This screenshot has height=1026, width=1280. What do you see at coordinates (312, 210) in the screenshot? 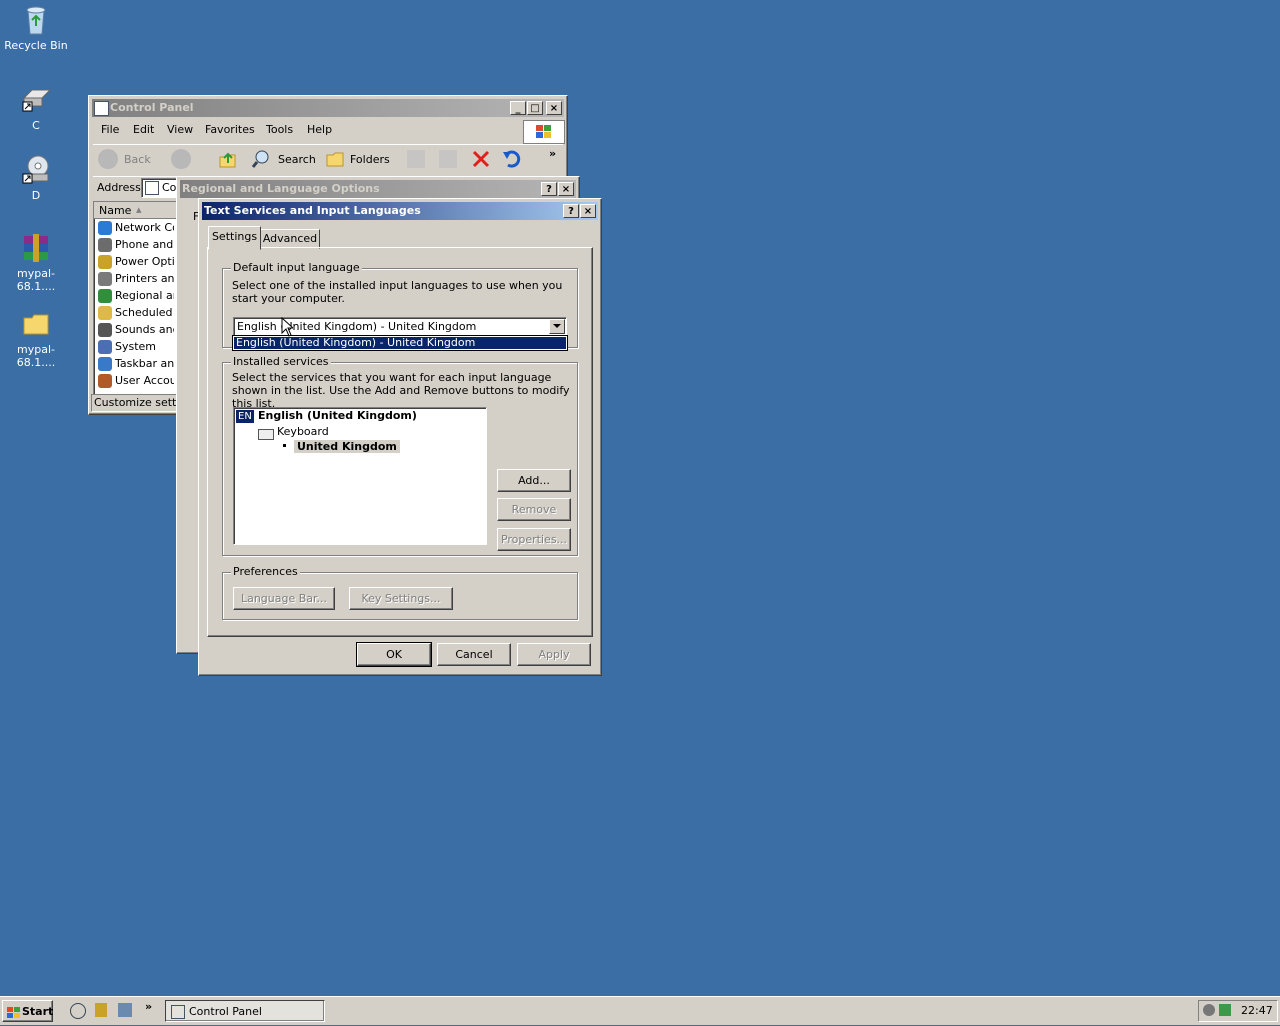
I see `window-title: Text Services and Input Languages` at bounding box center [312, 210].